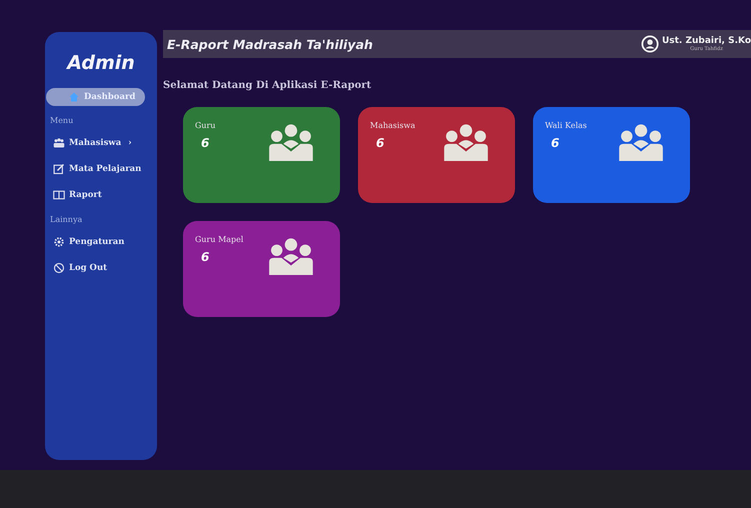  What do you see at coordinates (97, 169) in the screenshot?
I see `sidebar-item: Mata Pelajaran` at bounding box center [97, 169].